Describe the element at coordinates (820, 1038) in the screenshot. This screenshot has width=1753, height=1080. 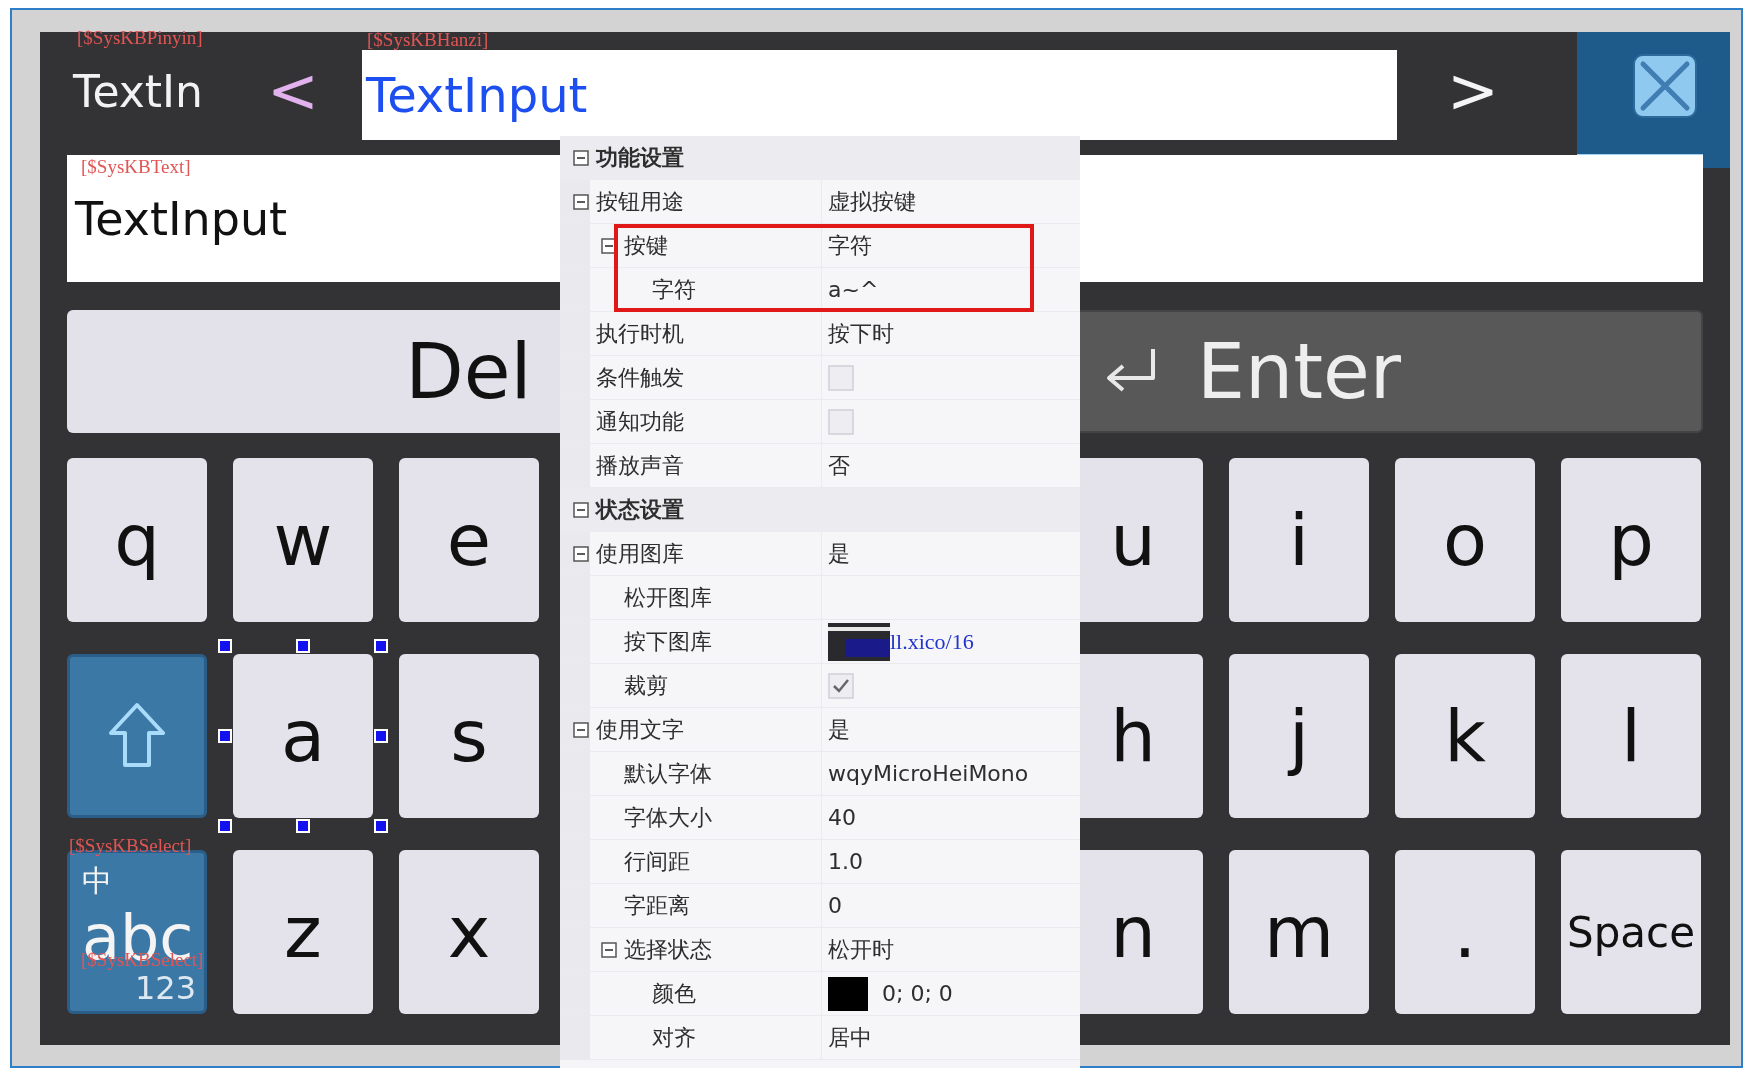
I see `property-row: 对齐 居中` at that location.